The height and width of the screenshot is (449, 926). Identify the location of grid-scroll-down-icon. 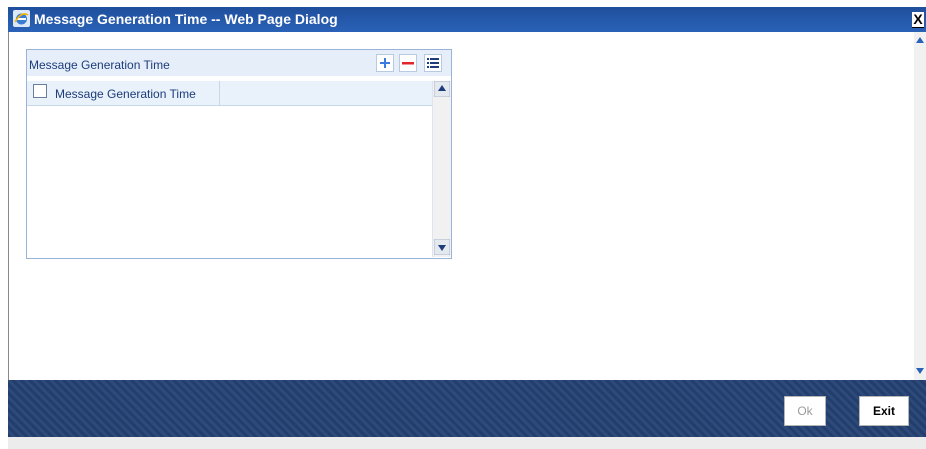
(442, 247).